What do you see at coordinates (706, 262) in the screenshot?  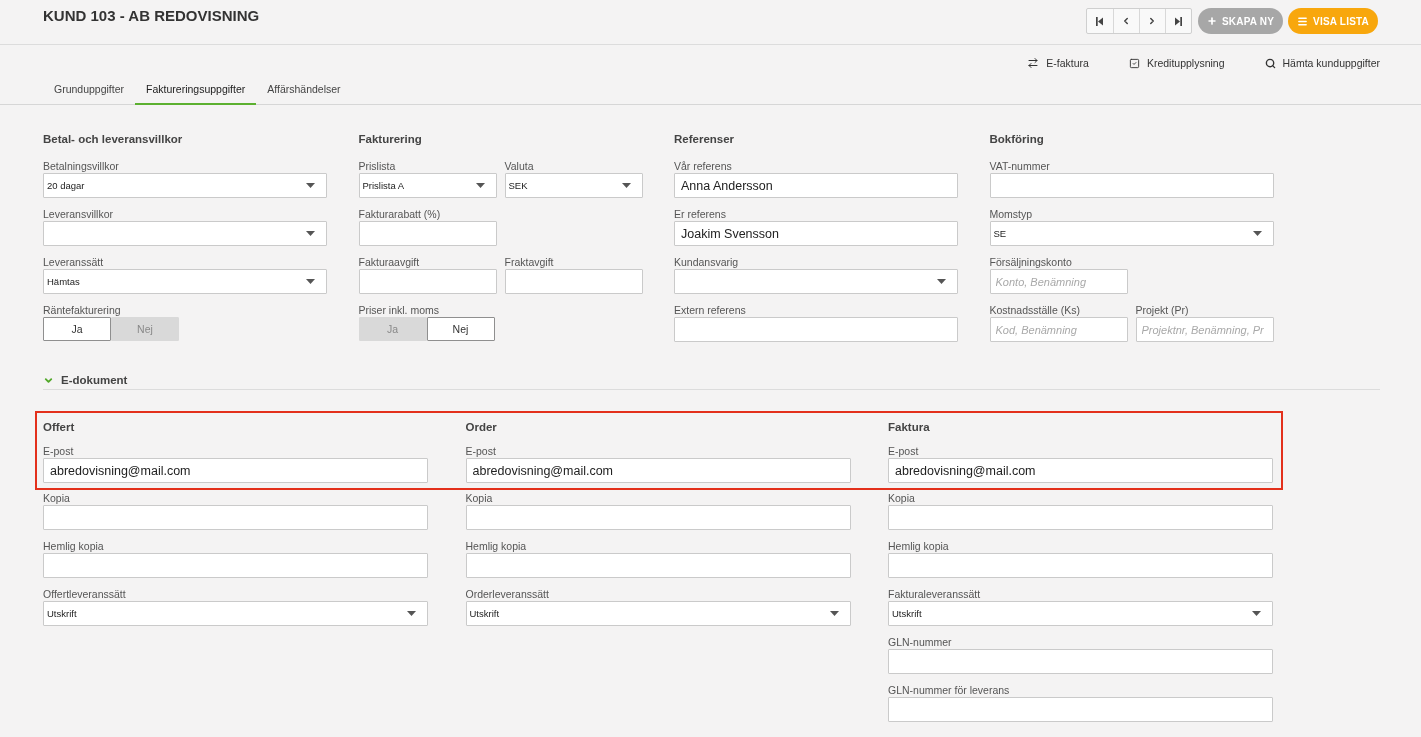 I see `field-label: Kundansvarig` at bounding box center [706, 262].